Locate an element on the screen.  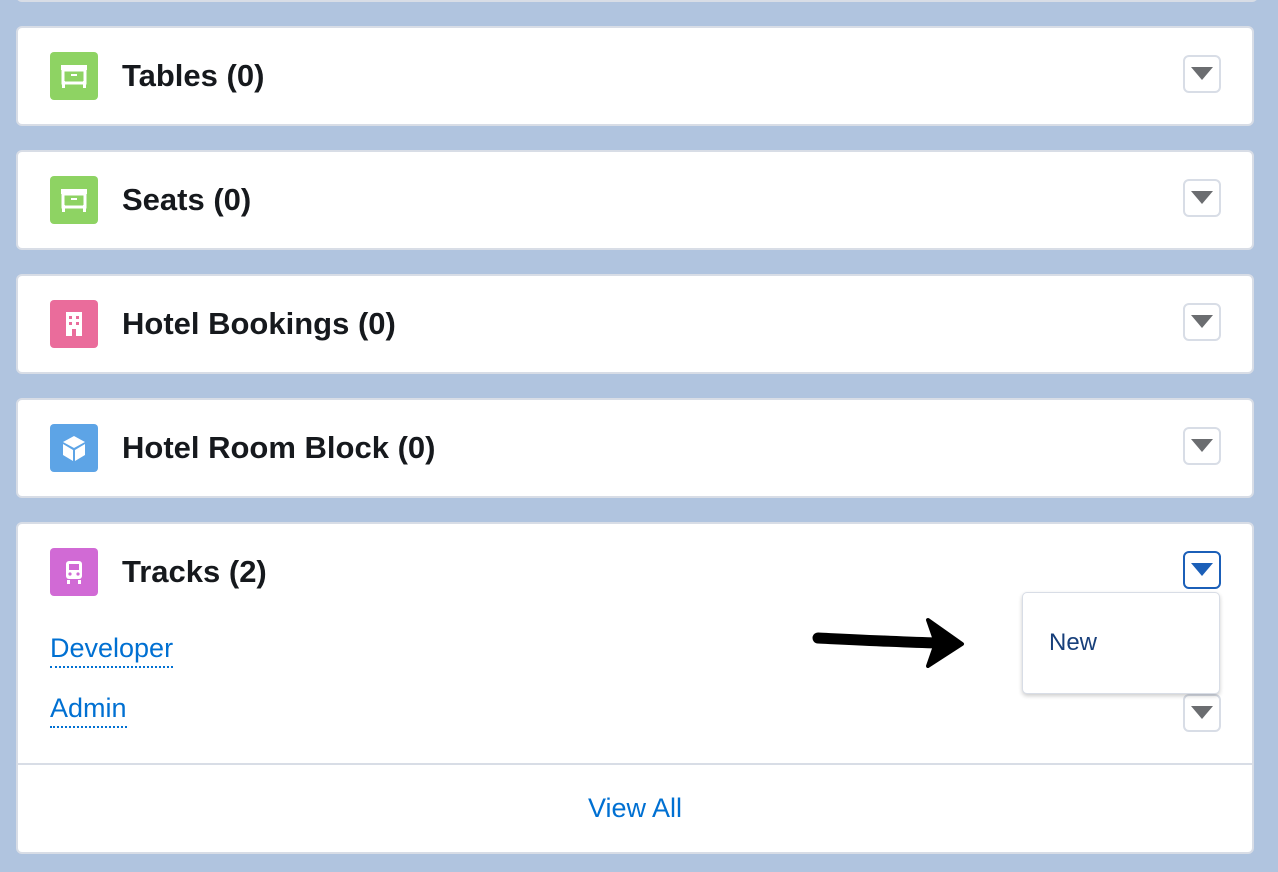
card-header: Tables (0) is located at coordinates (635, 76).